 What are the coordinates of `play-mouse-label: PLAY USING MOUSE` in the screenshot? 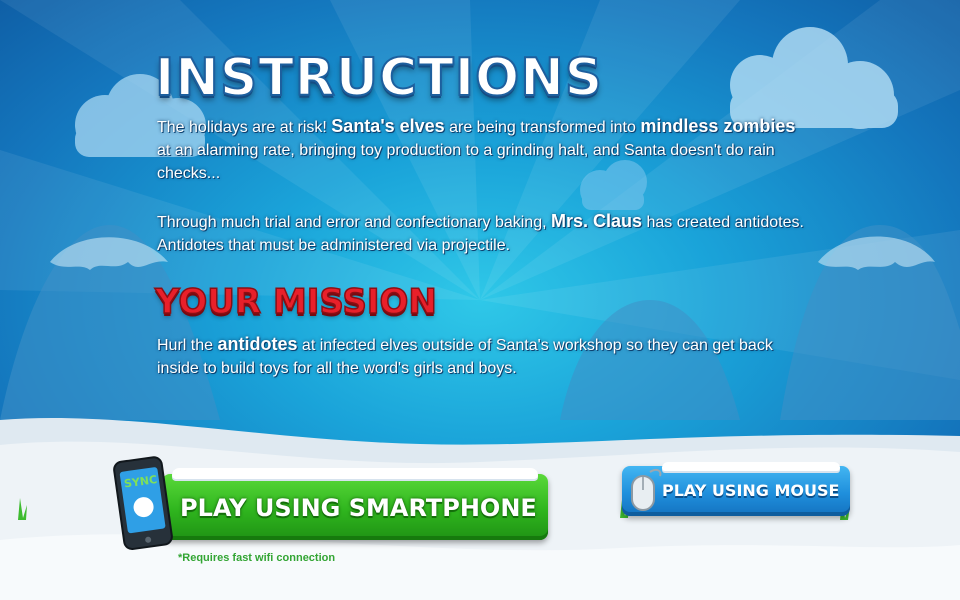 It's located at (750, 490).